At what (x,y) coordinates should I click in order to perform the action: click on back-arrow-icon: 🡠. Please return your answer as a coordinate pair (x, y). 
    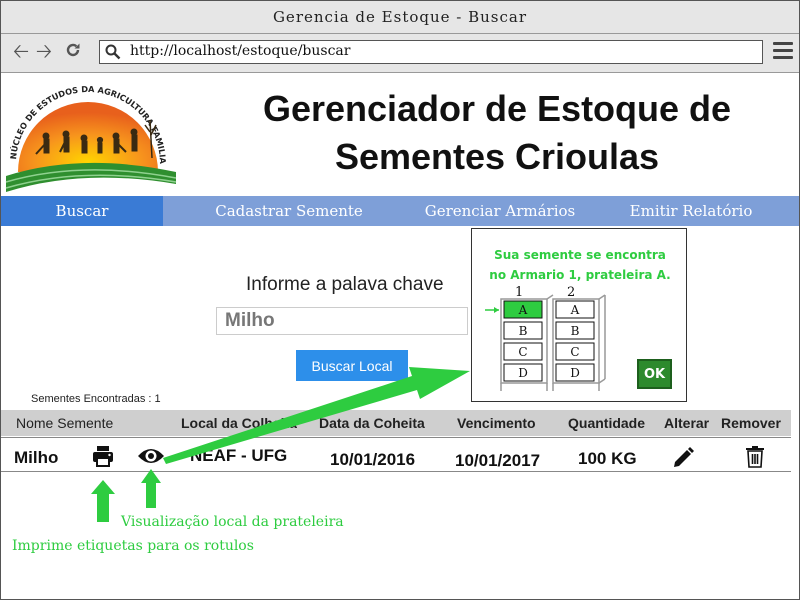
    Looking at the image, I should click on (21, 52).